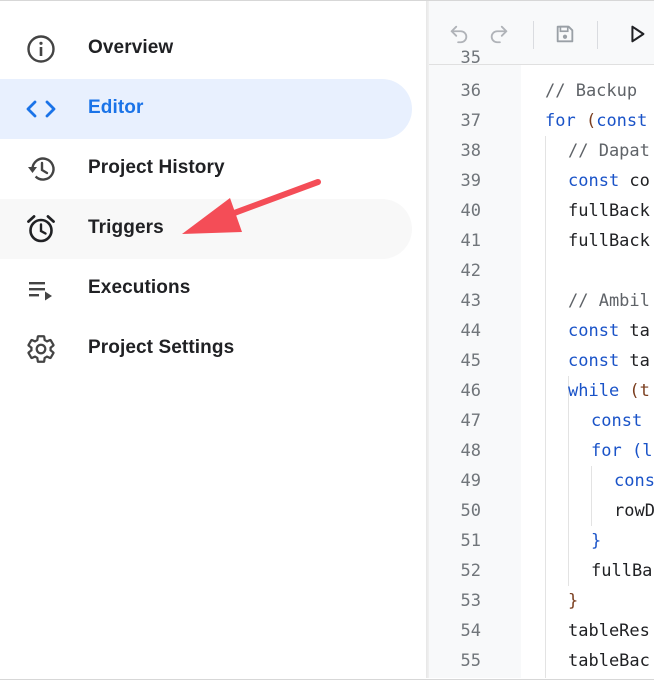 Image resolution: width=654 pixels, height=680 pixels. Describe the element at coordinates (206, 289) in the screenshot. I see `sidebar-item-executions: Executions` at that location.